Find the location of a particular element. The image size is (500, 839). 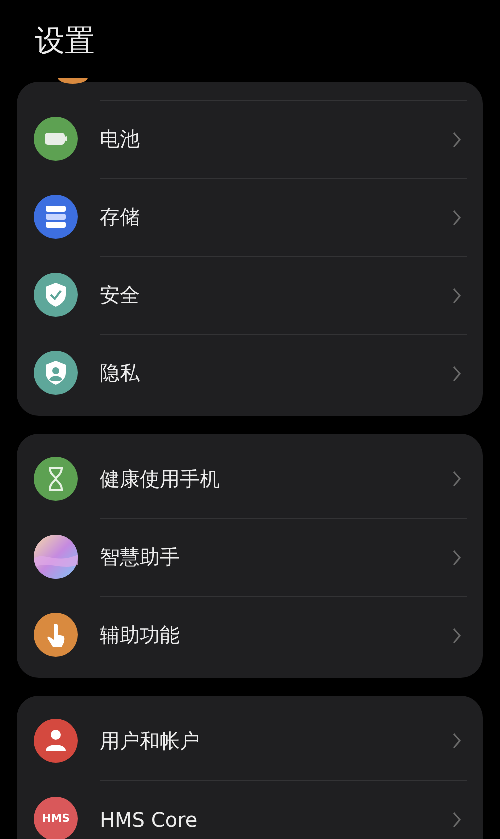

settings-item: 辅助功能 is located at coordinates (250, 635).